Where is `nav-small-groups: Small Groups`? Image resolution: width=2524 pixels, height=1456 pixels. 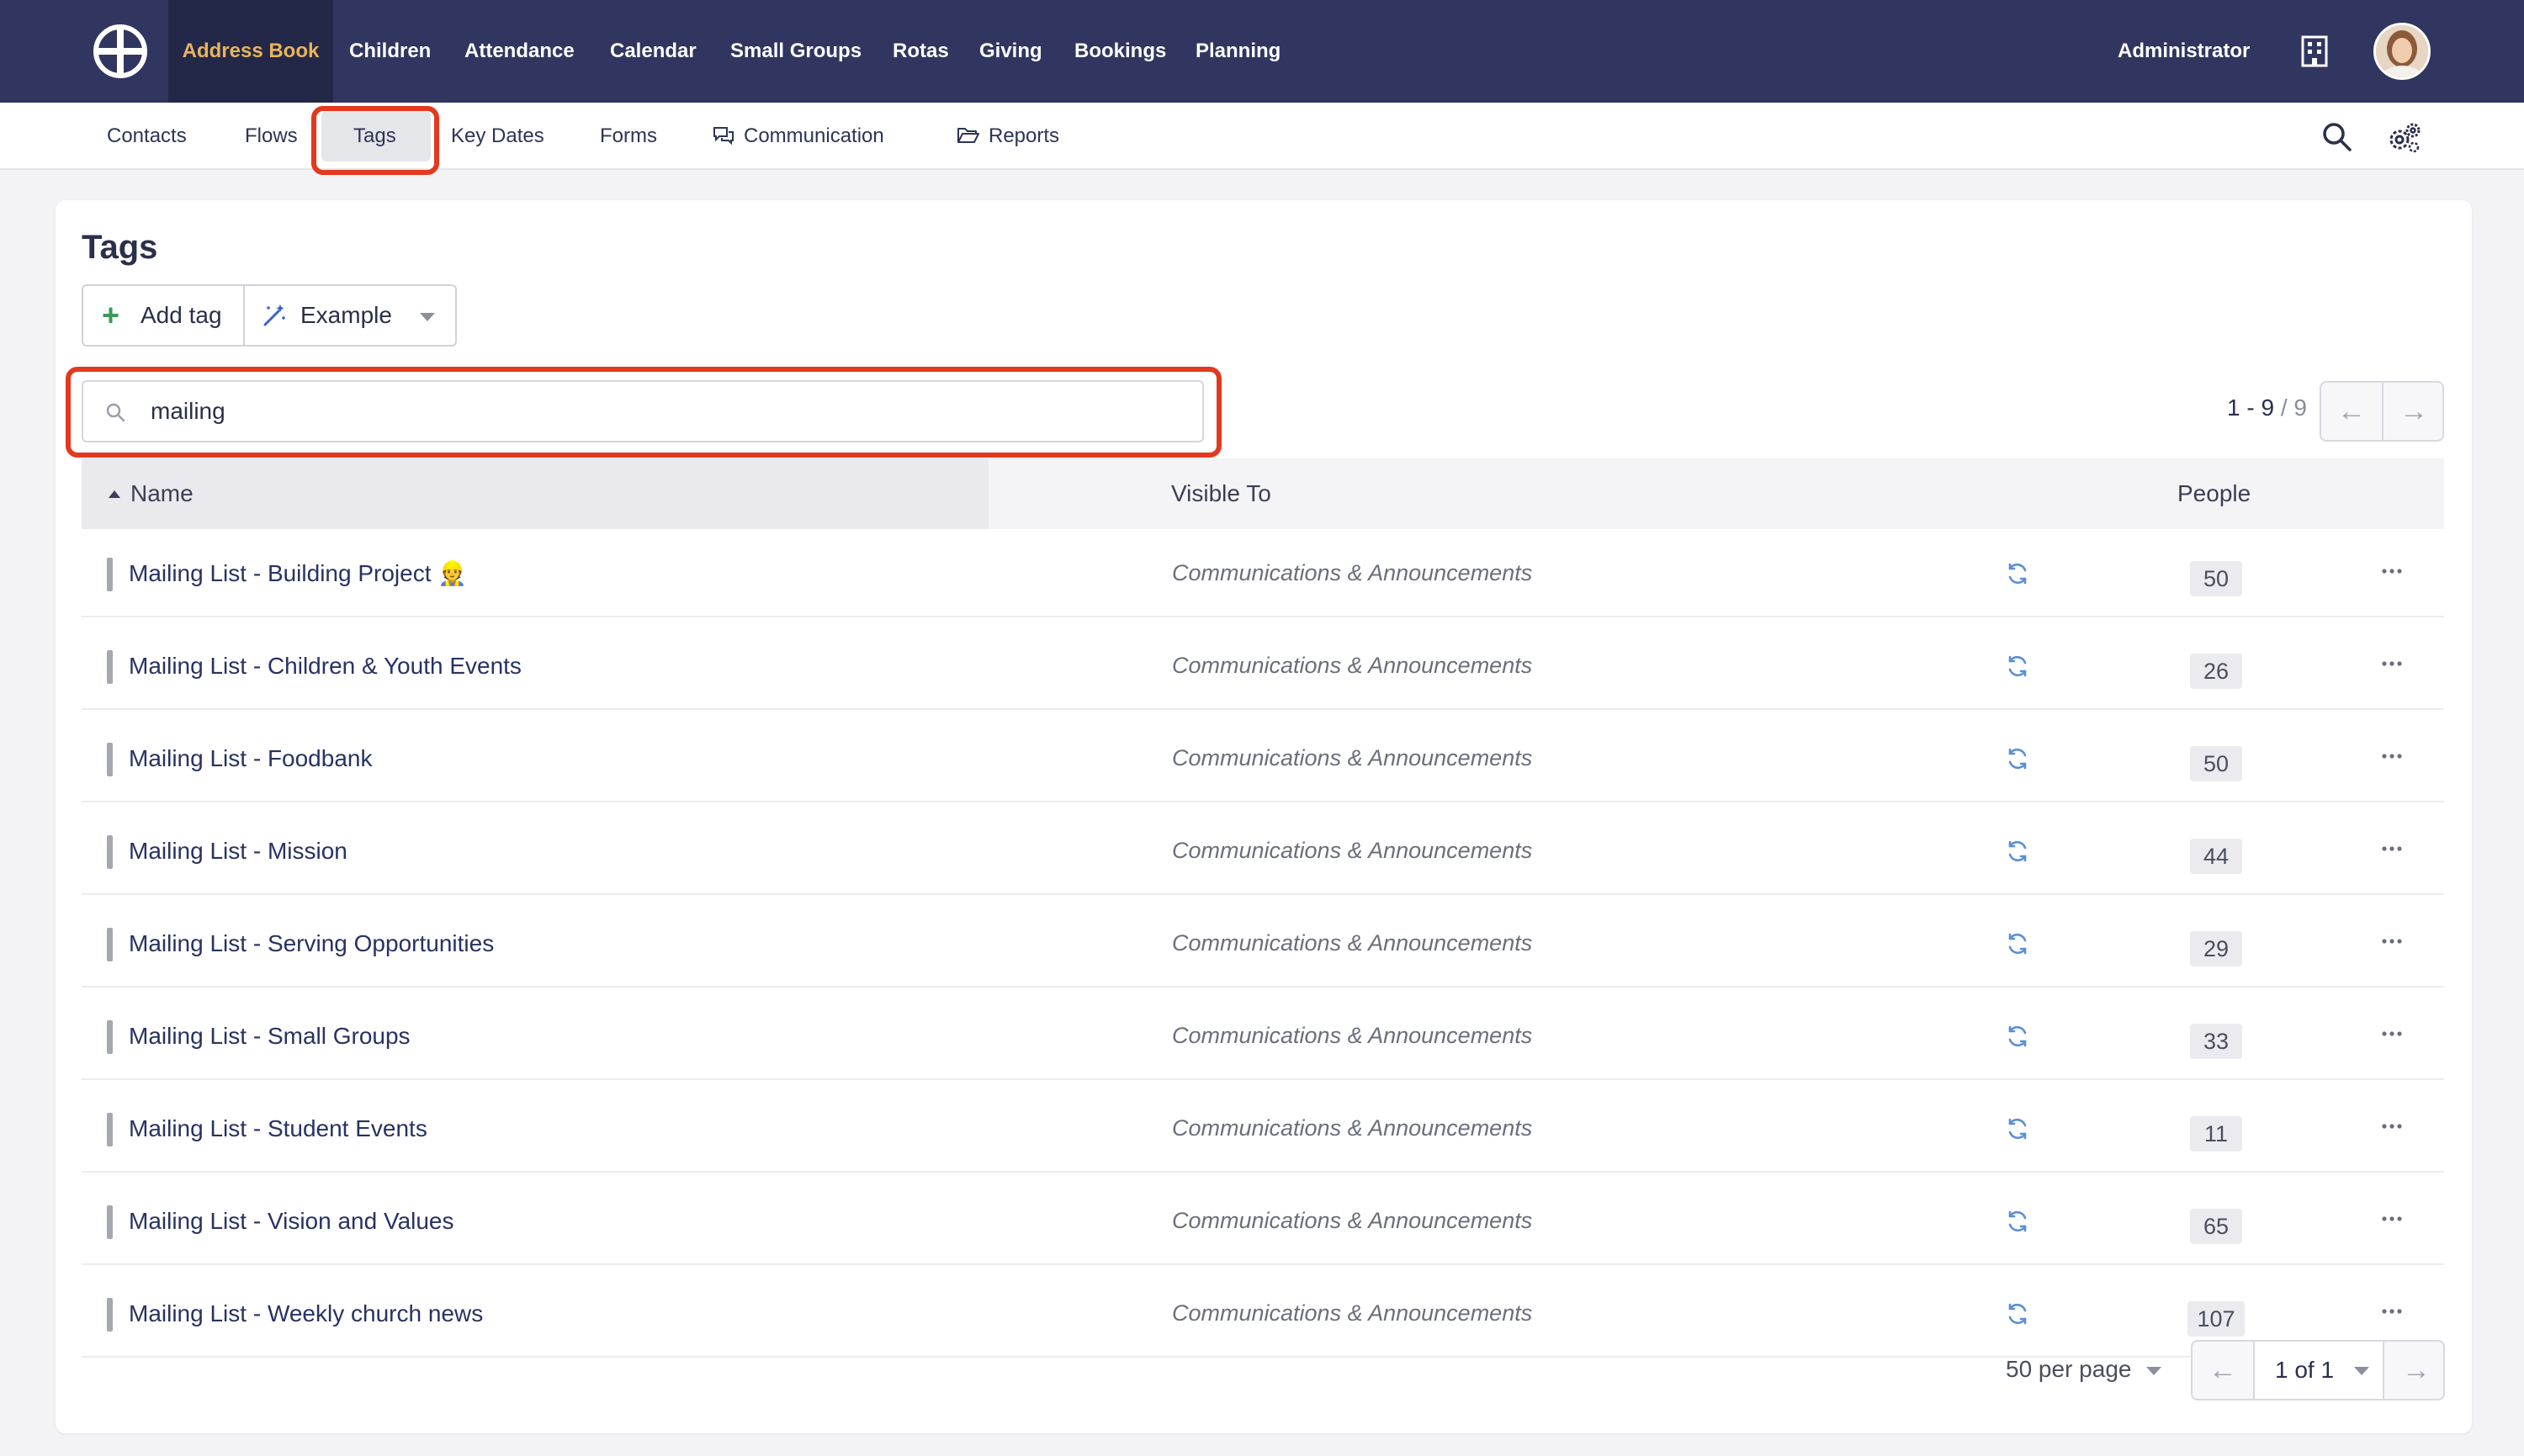
nav-small-groups: Small Groups is located at coordinates (796, 51).